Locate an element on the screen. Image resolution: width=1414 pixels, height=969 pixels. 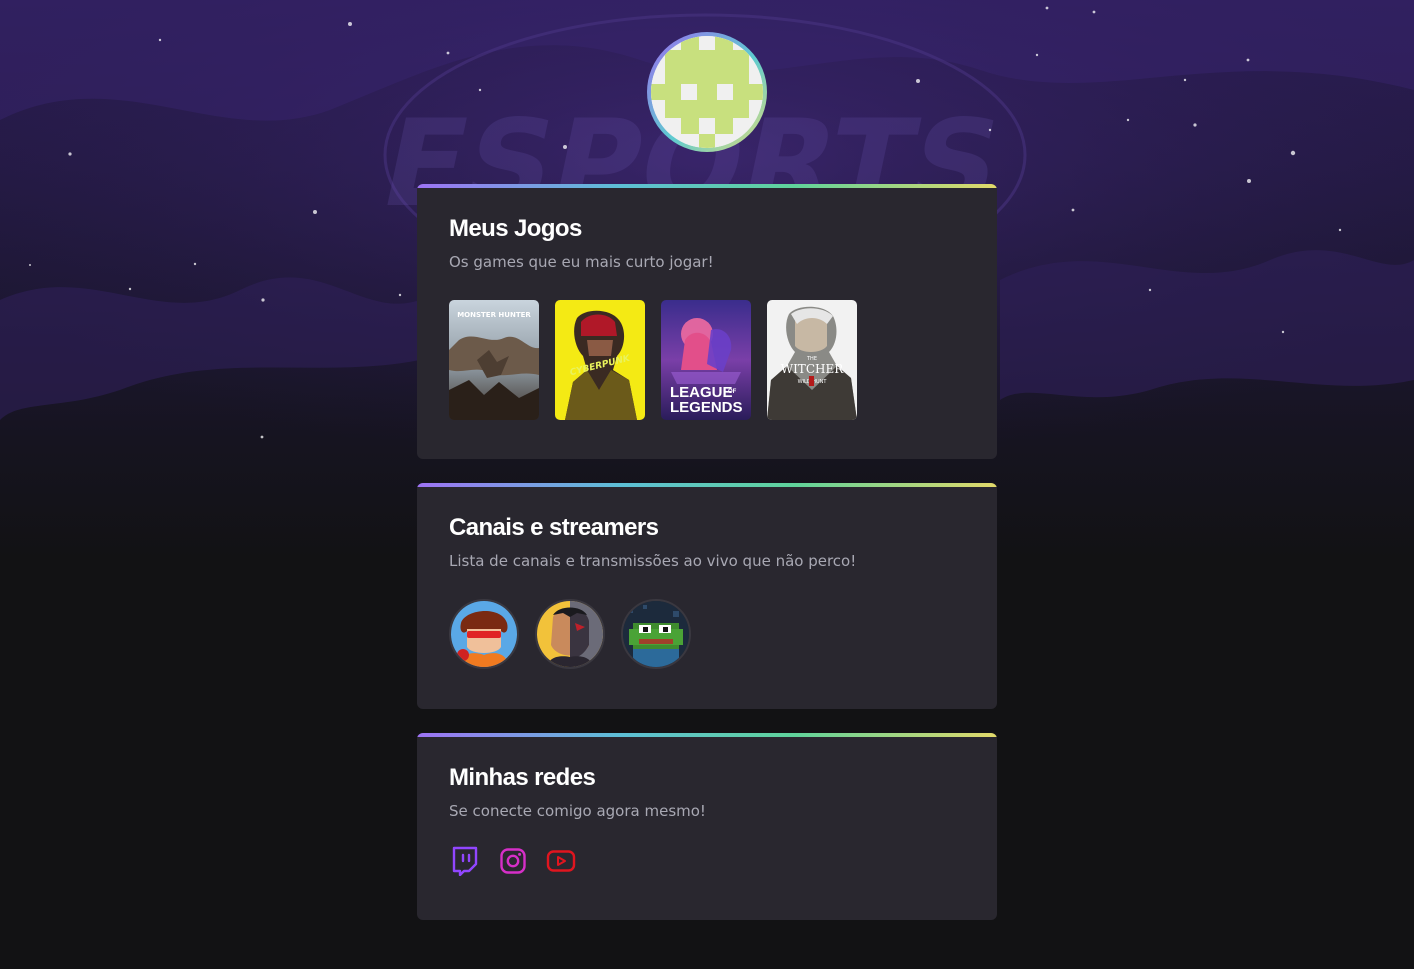
instagram-icon is located at coordinates (513, 861).